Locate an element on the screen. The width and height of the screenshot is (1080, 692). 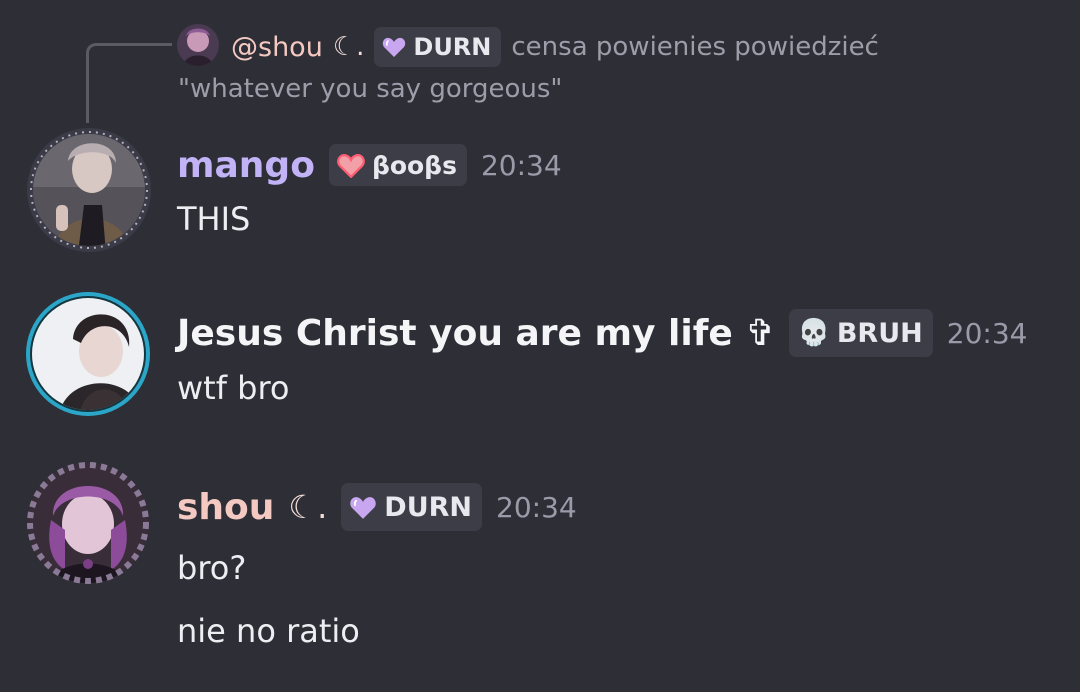
role-tag: 💀 BRUH is located at coordinates (861, 333).